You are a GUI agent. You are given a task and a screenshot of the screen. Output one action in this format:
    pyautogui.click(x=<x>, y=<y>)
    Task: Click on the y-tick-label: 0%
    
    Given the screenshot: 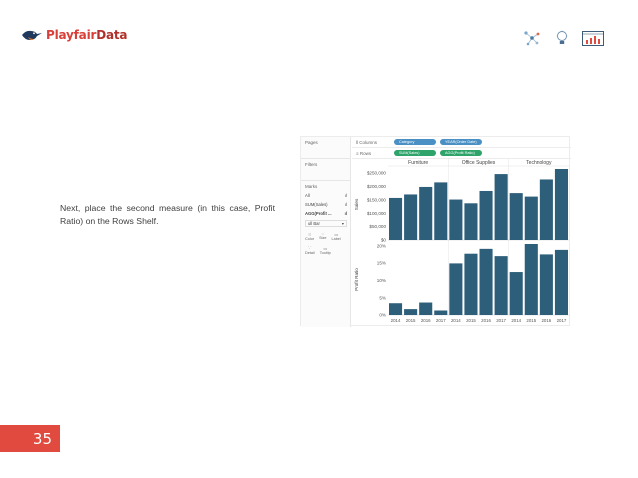 What is the action you would take?
    pyautogui.click(x=382, y=315)
    